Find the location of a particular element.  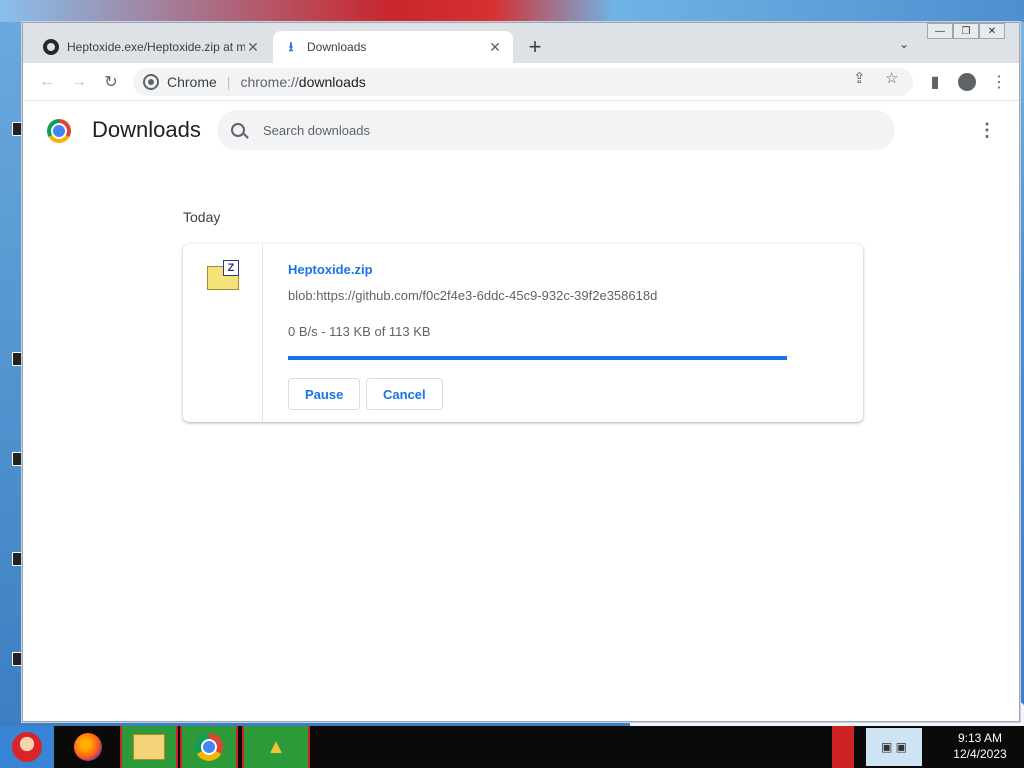

taskbar-christmas-app: ▲ is located at coordinates (276, 747).